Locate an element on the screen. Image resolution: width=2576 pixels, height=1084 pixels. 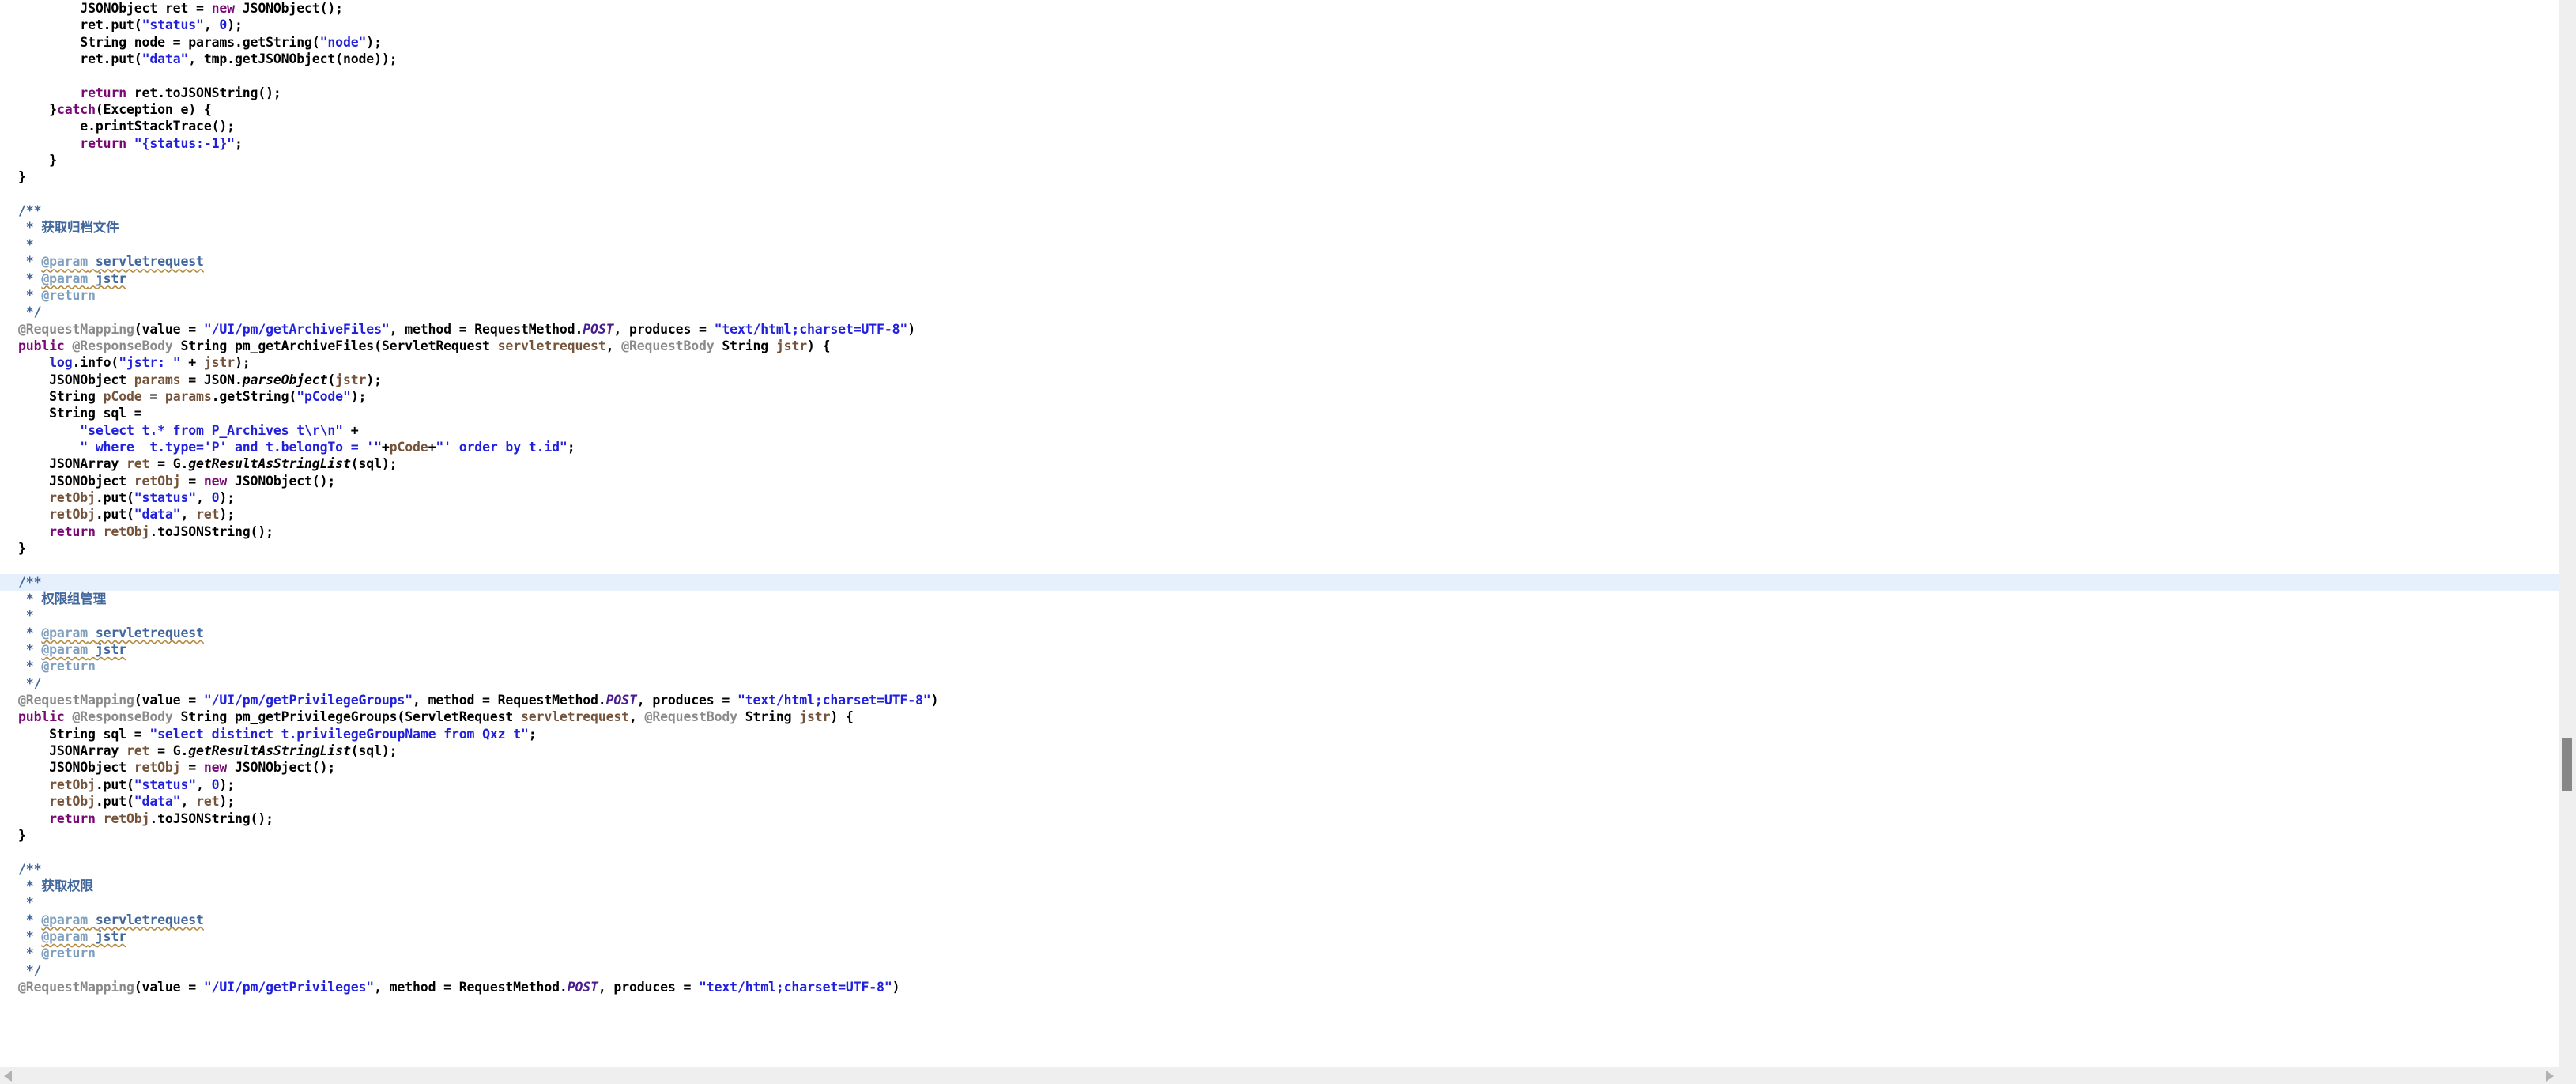
code-line: log.info("jstr: " + jstr); is located at coordinates (1279, 362).